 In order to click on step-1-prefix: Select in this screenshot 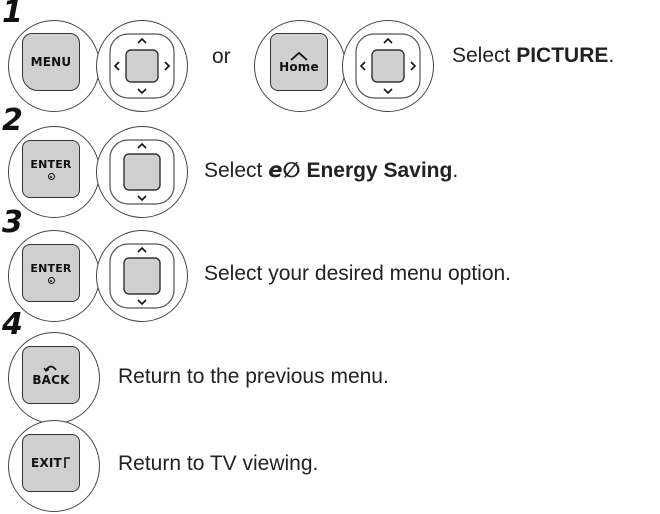, I will do `click(484, 55)`.